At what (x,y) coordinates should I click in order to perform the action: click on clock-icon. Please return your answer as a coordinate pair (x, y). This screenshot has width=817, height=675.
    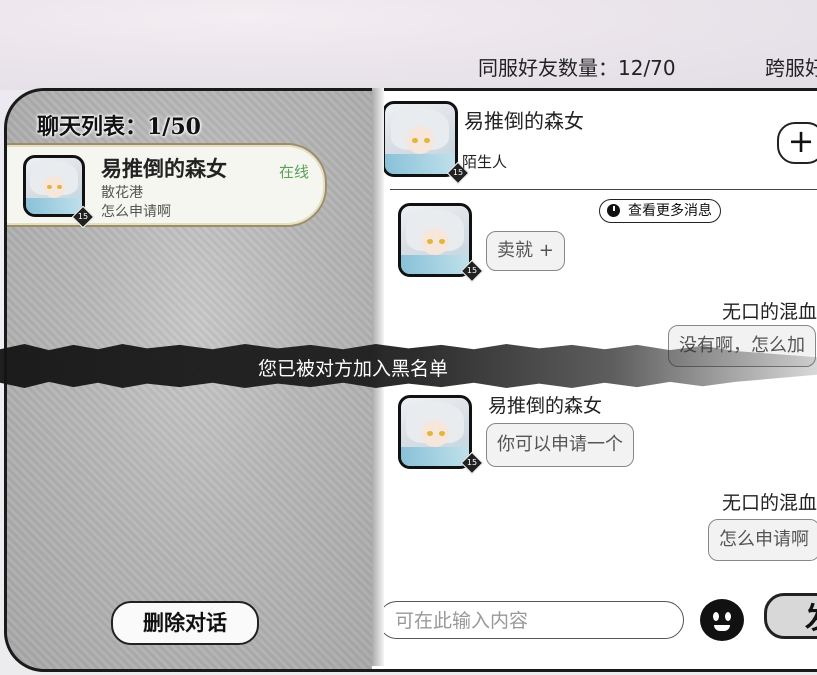
    Looking at the image, I should click on (613, 210).